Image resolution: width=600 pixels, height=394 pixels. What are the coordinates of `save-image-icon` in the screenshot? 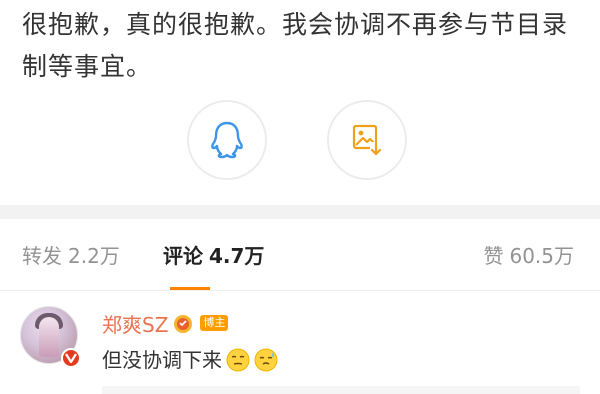 It's located at (367, 140).